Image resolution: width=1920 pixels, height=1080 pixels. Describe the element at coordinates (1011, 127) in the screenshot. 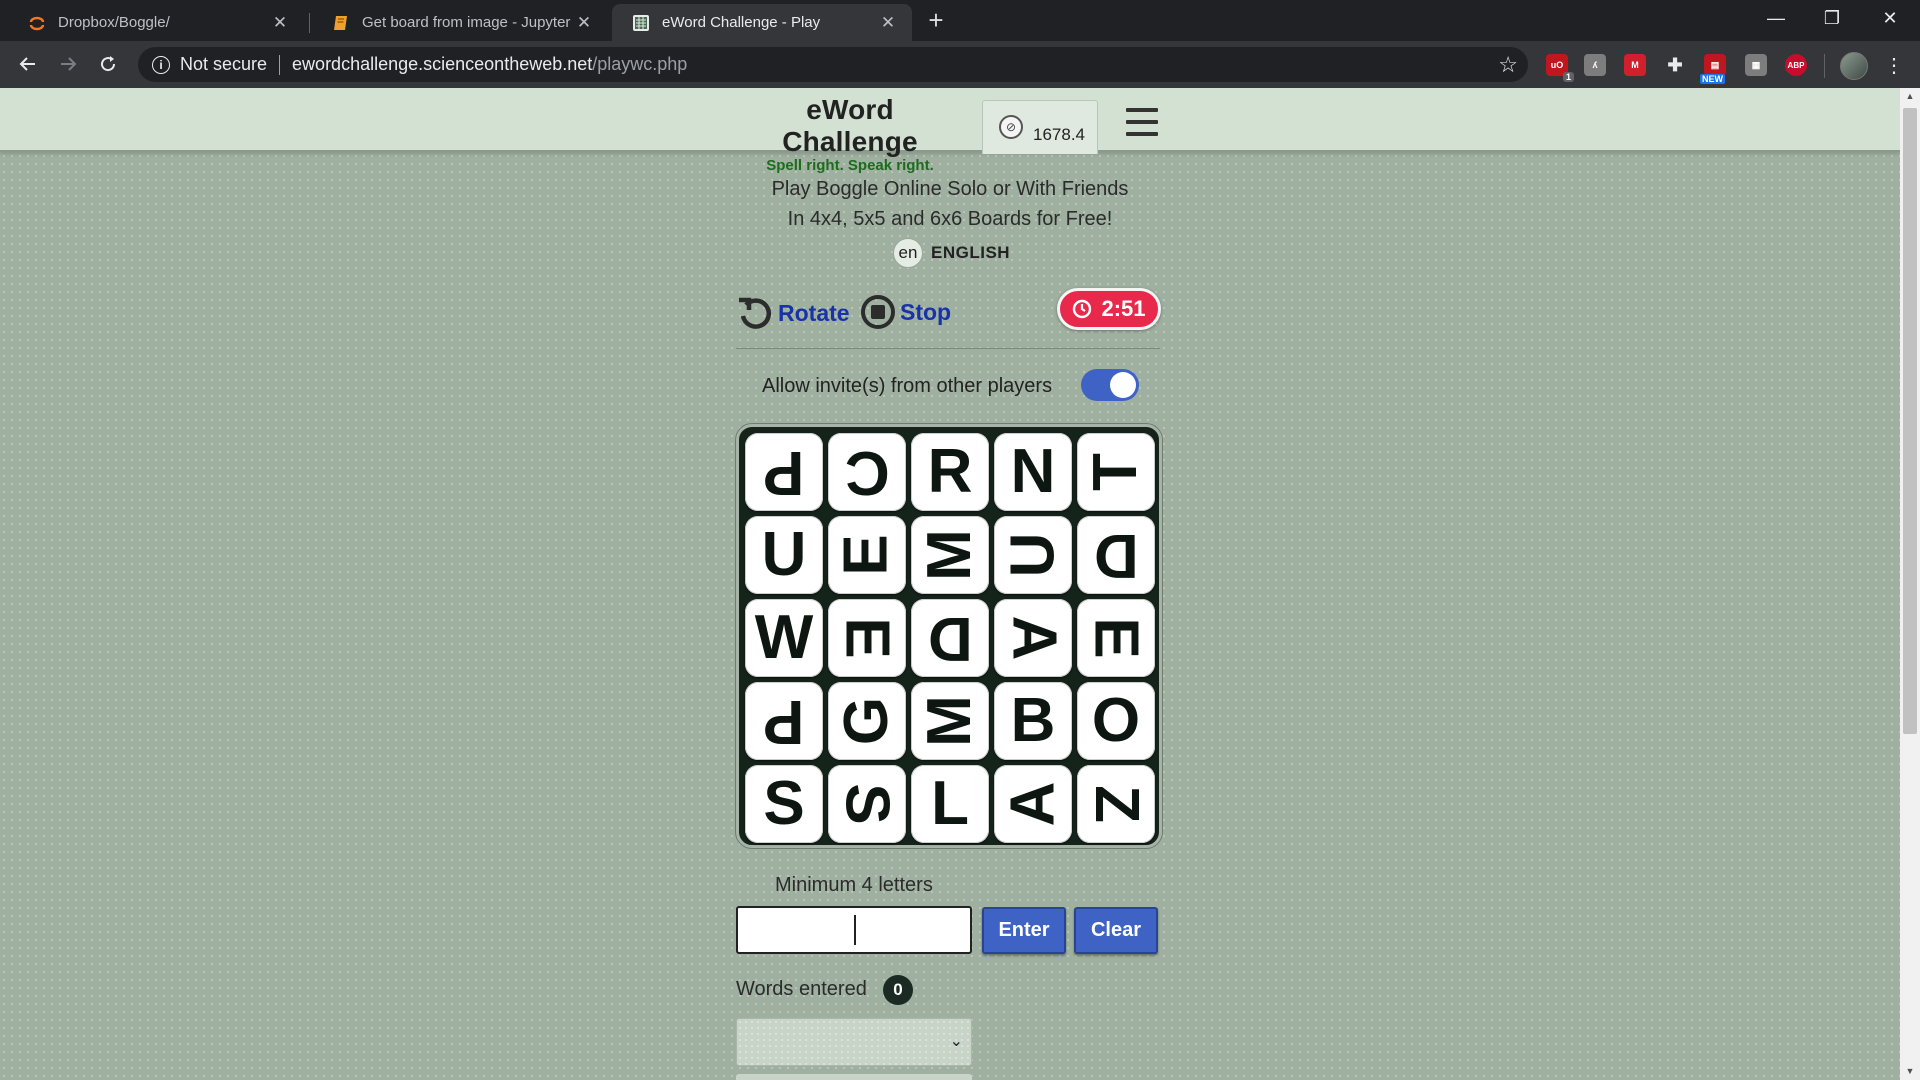

I see `rating-badge-icon: ⊘` at that location.